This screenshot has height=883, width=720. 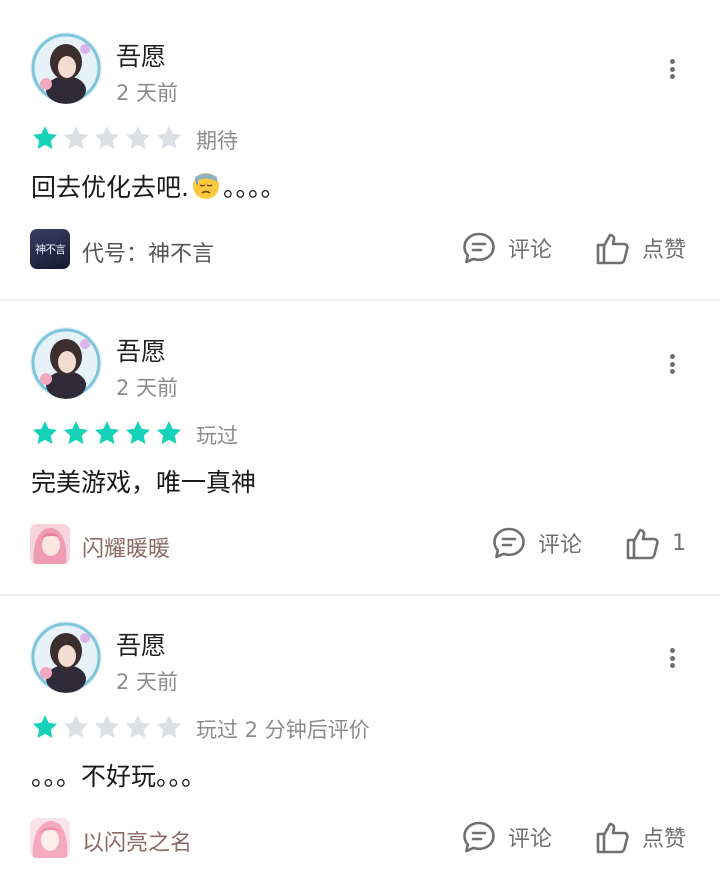 I want to click on review-text: 完美游戏，唯一真神, so click(x=144, y=482).